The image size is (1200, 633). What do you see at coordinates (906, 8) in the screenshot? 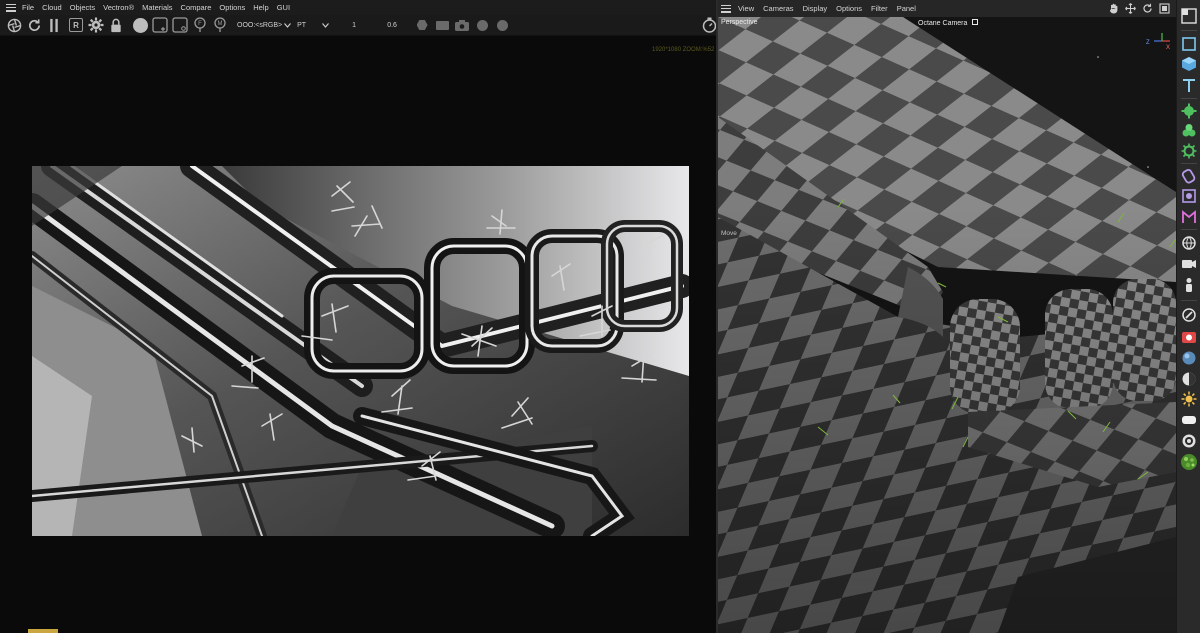
I see `menu-panel: Panel` at bounding box center [906, 8].